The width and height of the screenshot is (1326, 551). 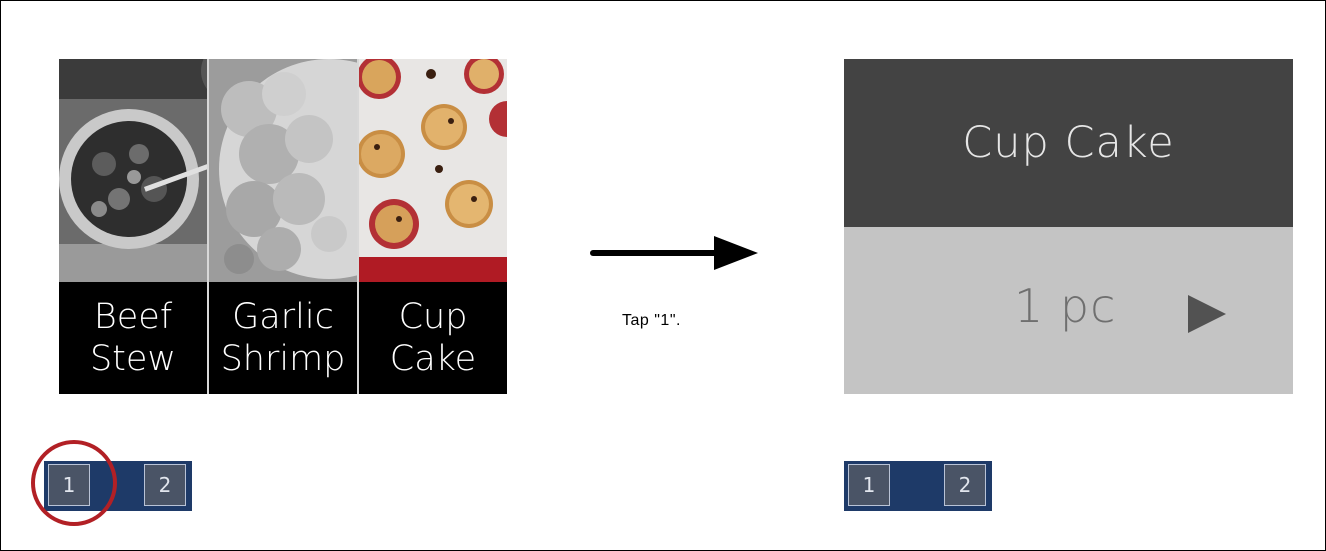 I want to click on recipe-title: Cup Cake, so click(x=1068, y=143).